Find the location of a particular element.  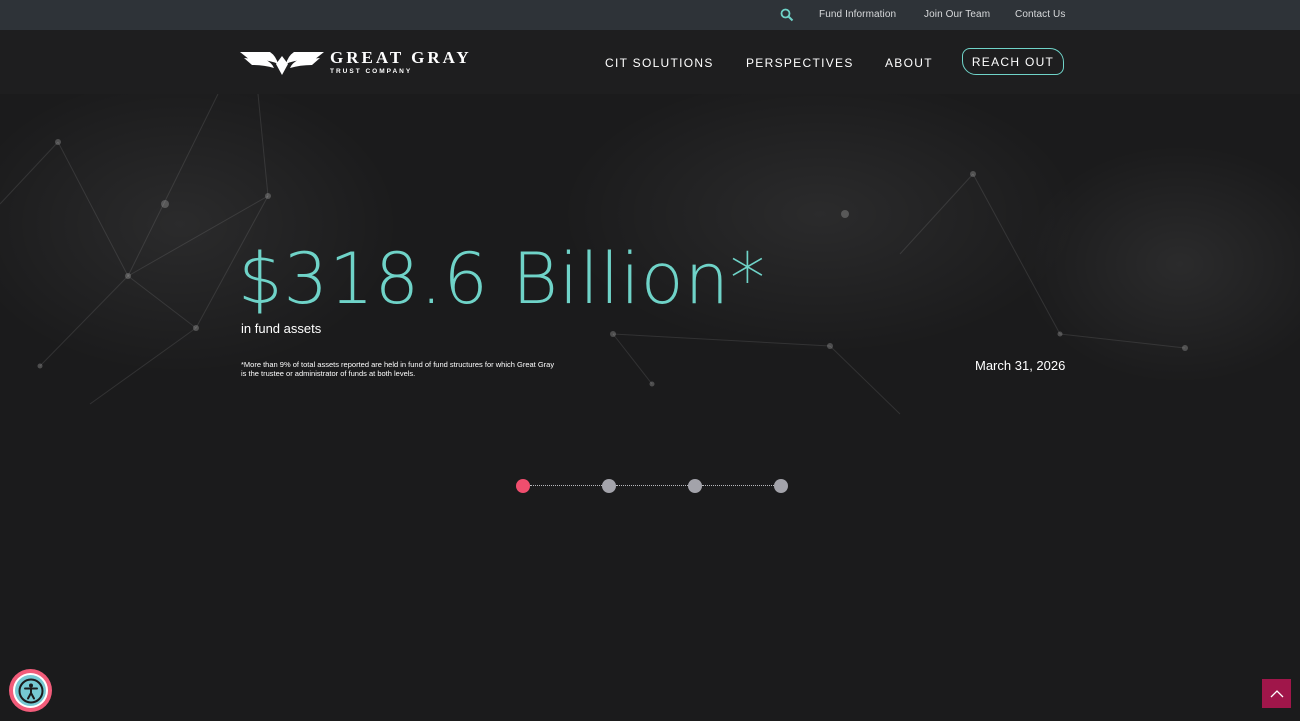

stat-date: March 31, 2026 is located at coordinates (1020, 365).